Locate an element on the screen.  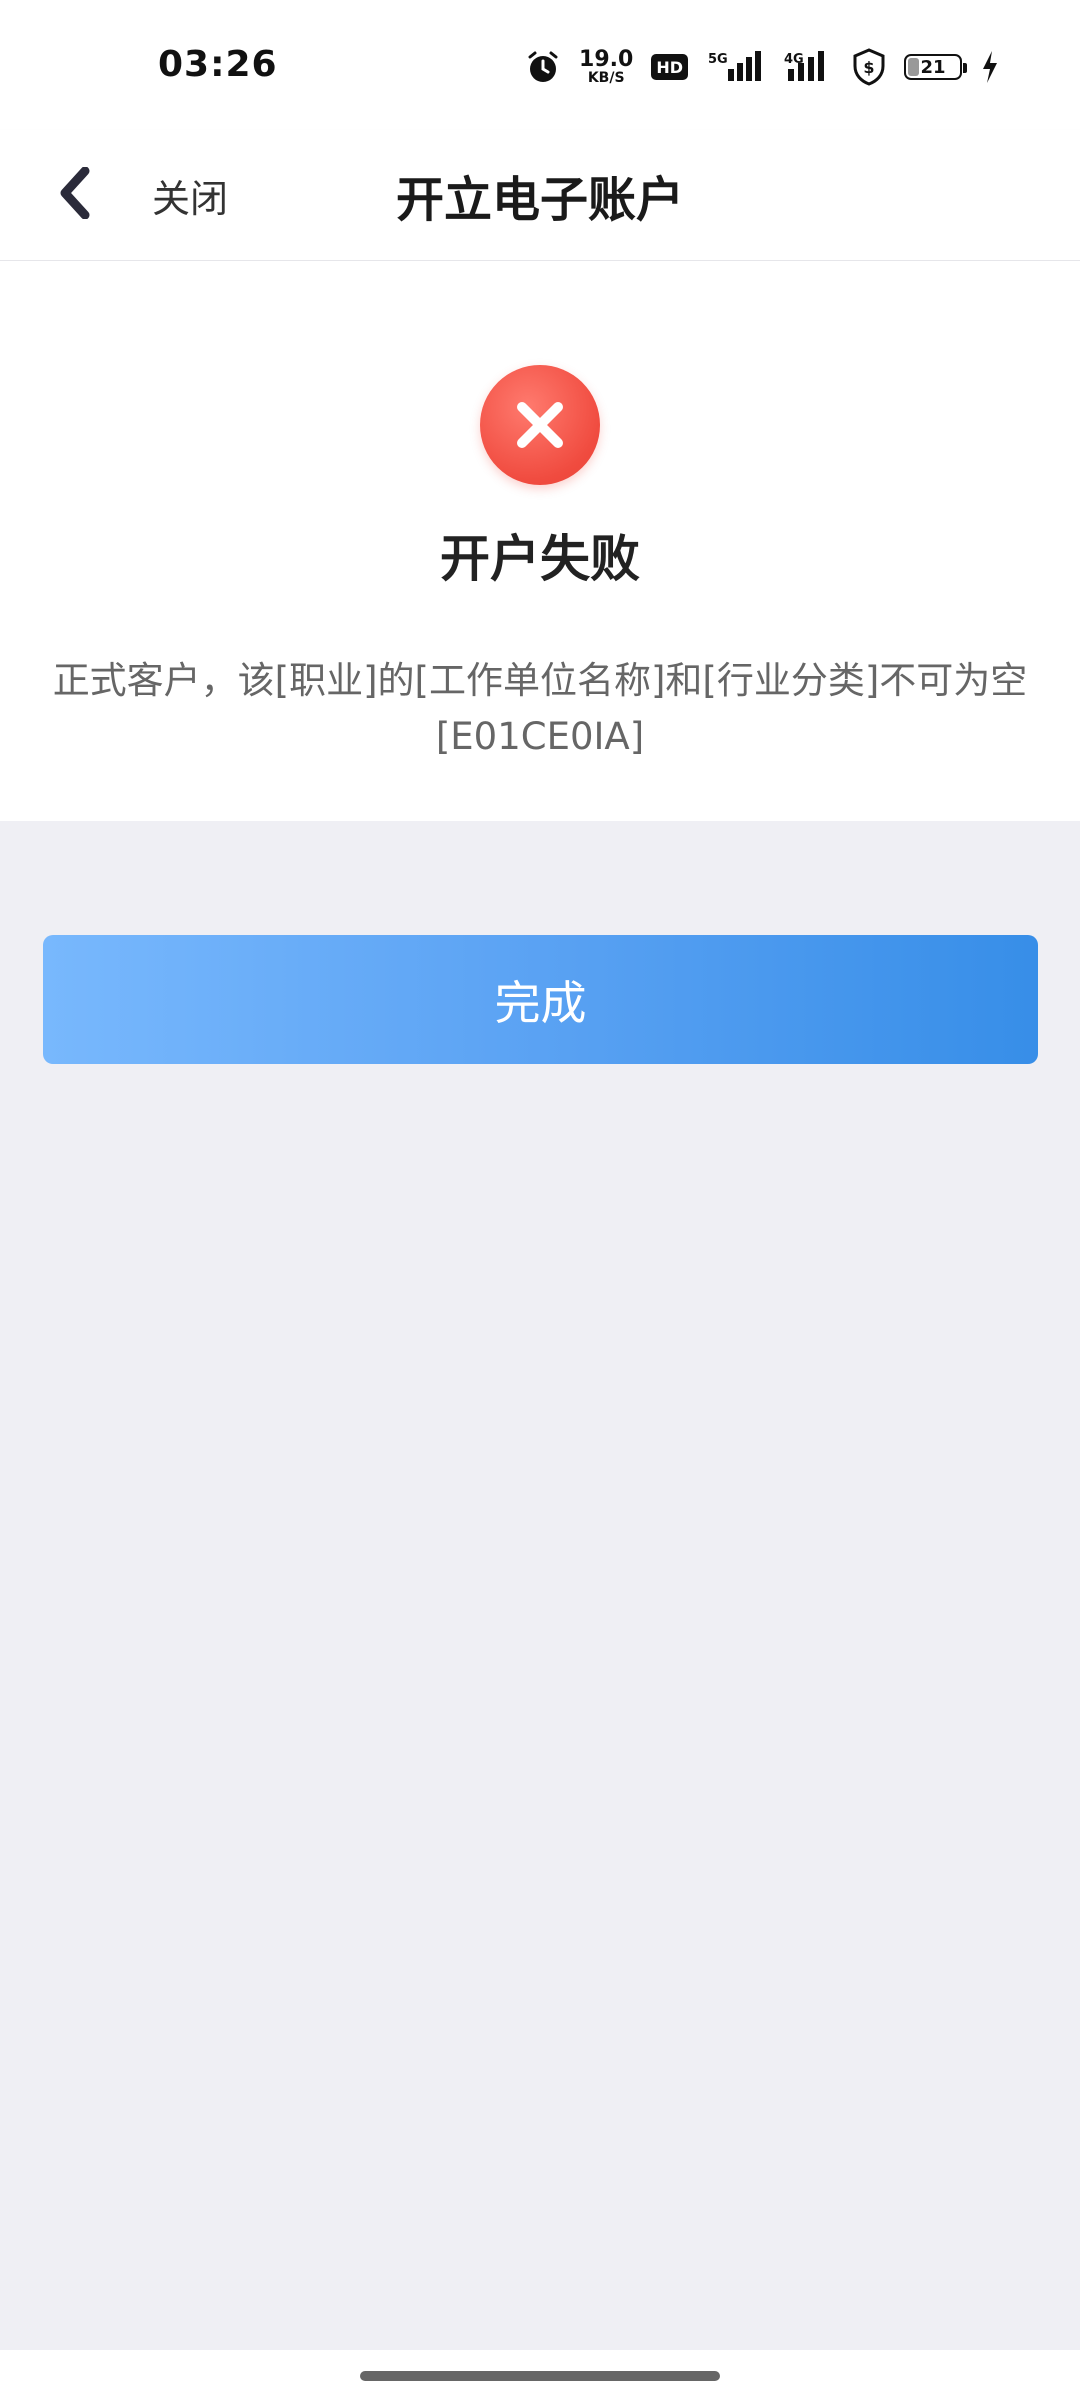
charging-icon is located at coordinates (990, 67).